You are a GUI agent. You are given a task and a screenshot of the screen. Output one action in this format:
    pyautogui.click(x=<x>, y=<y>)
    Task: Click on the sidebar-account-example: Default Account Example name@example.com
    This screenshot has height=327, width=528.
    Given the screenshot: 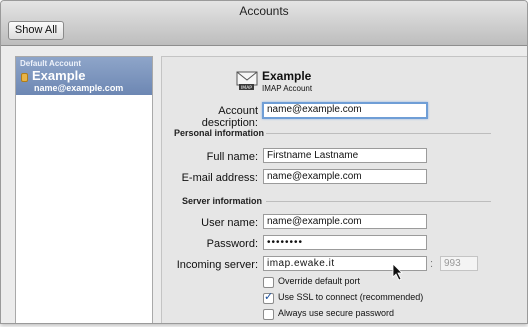 What is the action you would take?
    pyautogui.click(x=84, y=76)
    